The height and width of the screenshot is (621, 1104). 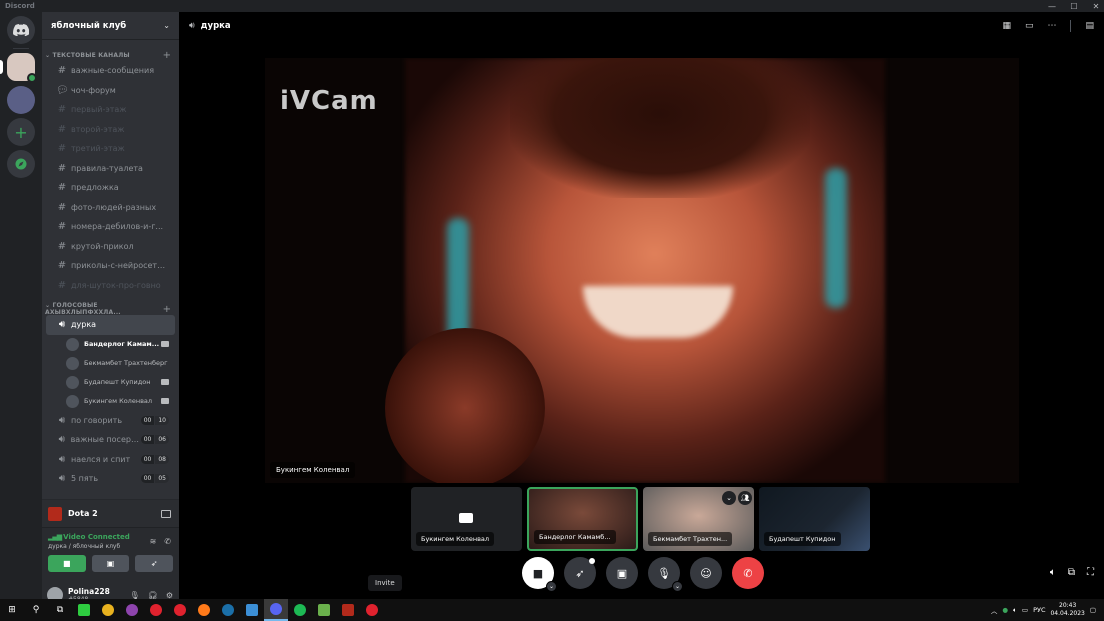 I want to click on view-controls: 🔈︎ ⧉ ⛶, so click(x=1072, y=572).